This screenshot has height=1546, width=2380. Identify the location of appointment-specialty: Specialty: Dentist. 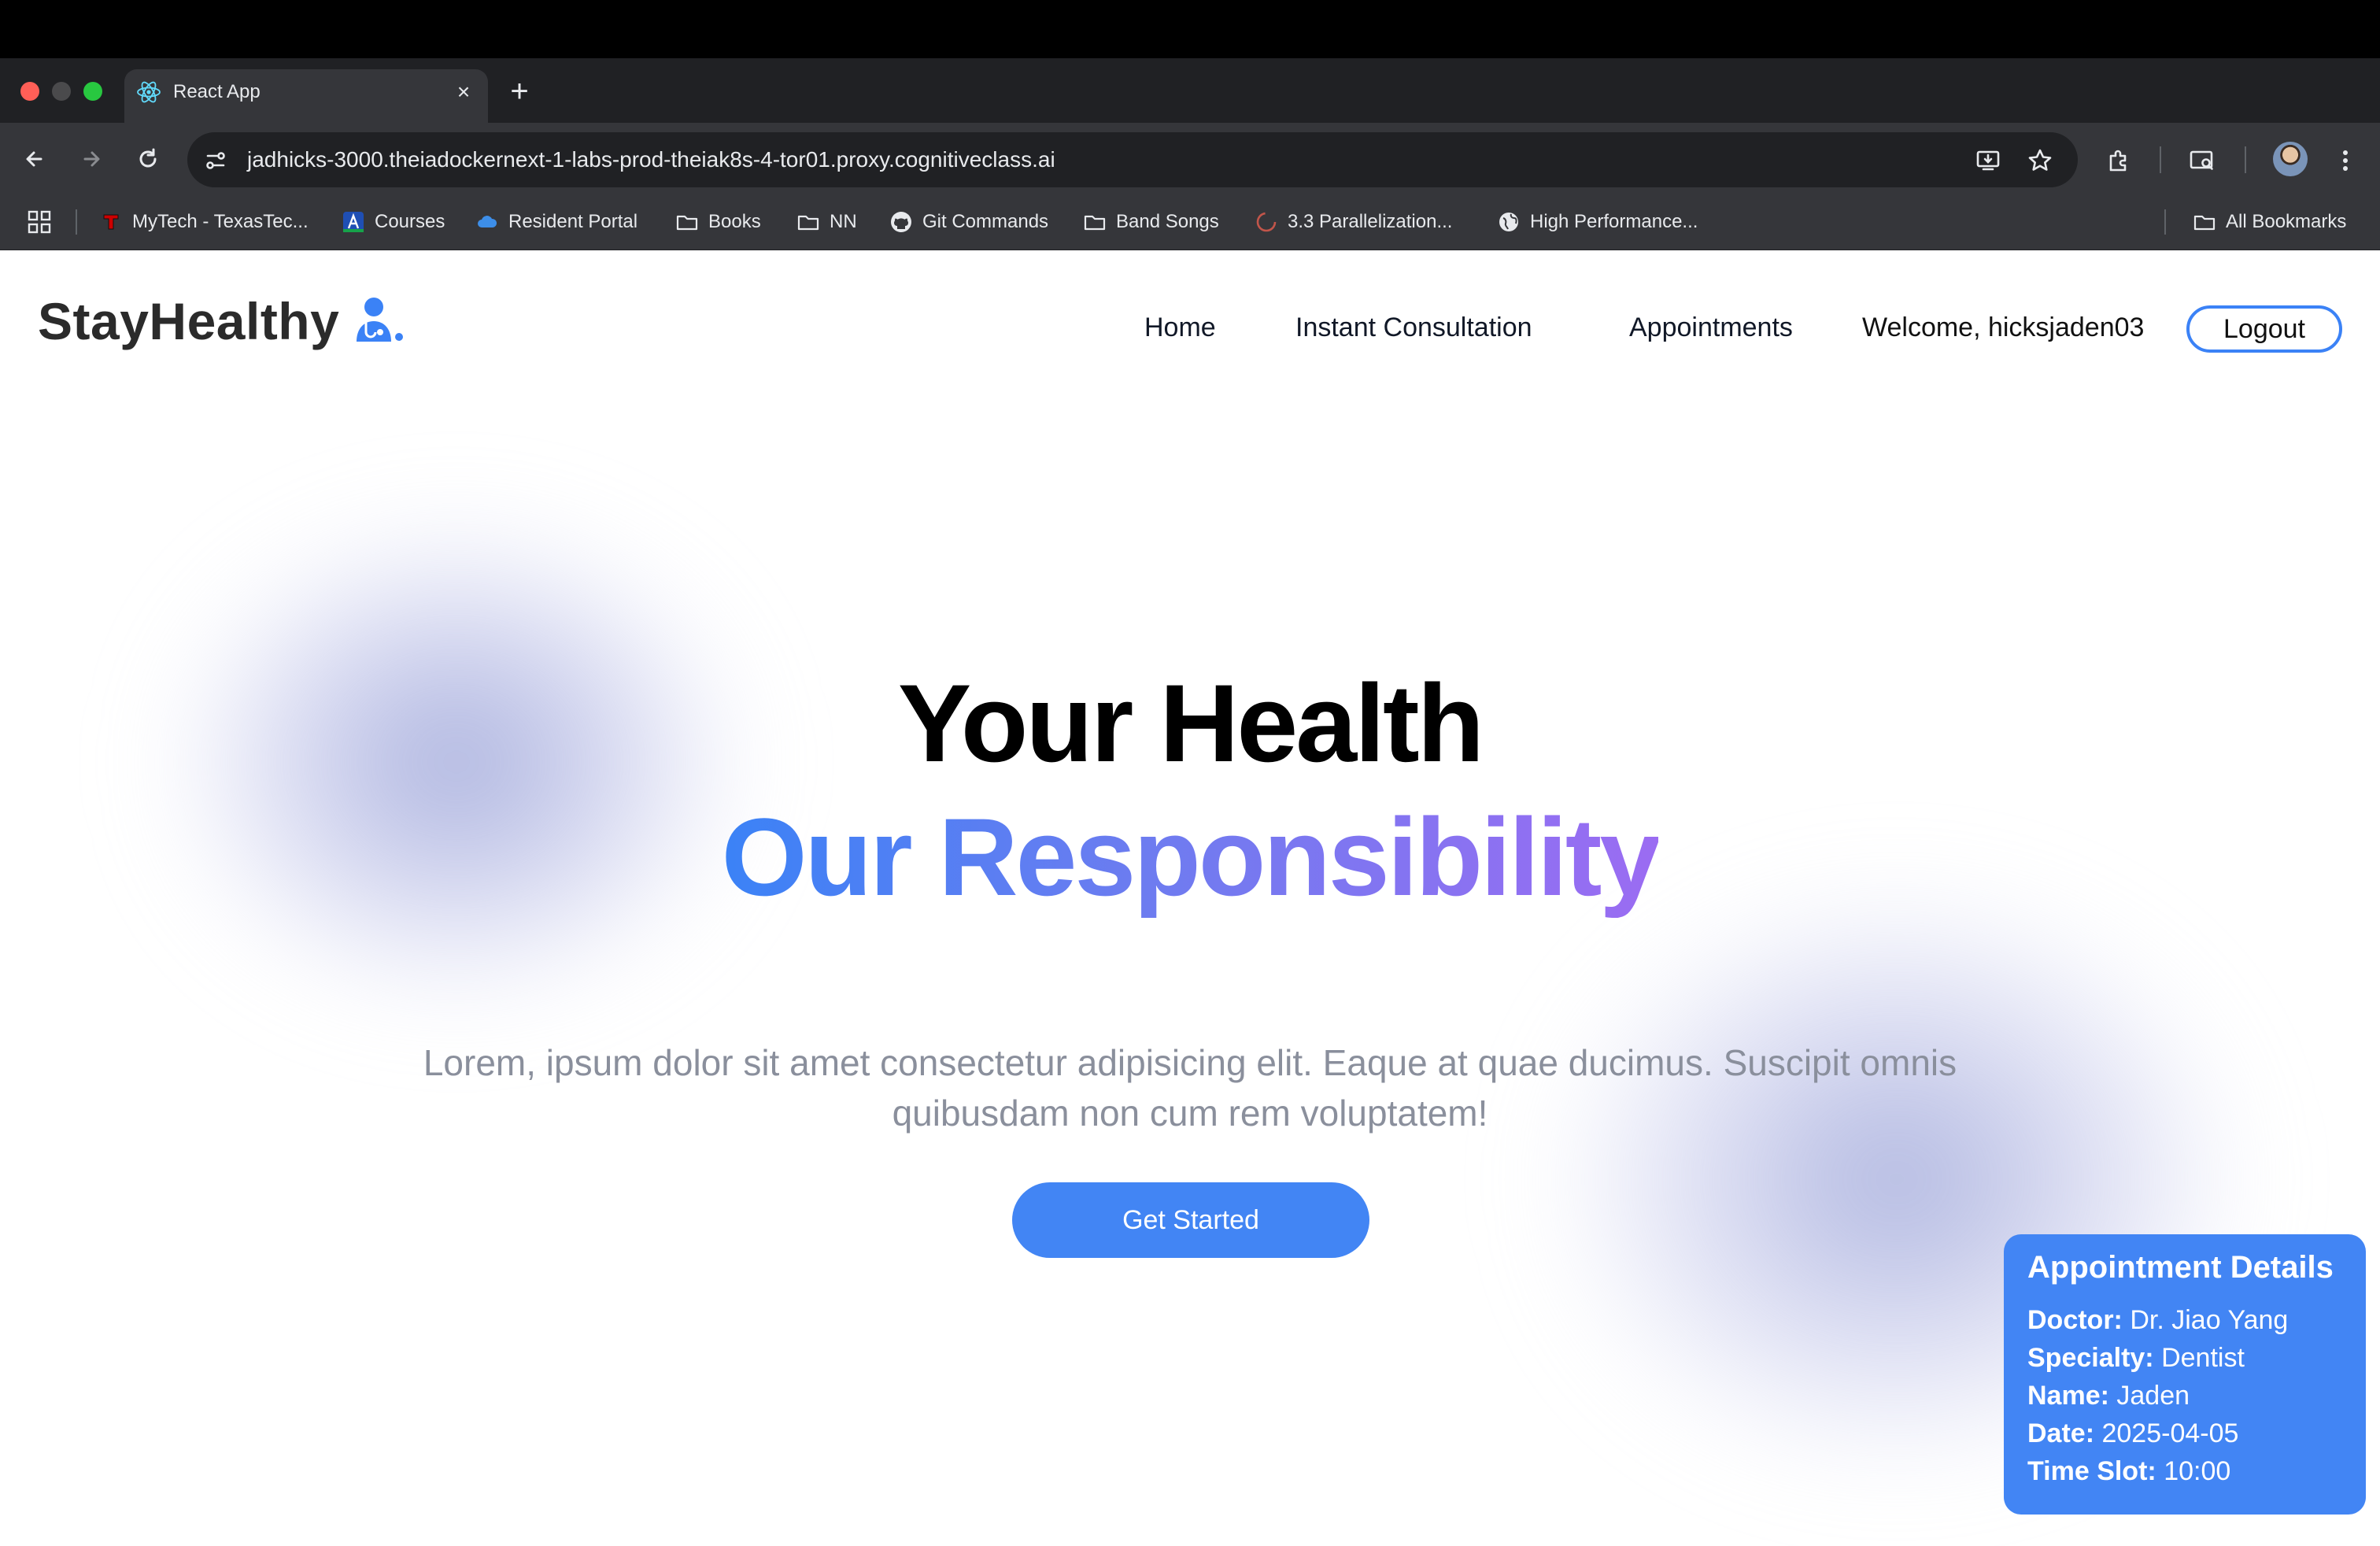
(2136, 1358).